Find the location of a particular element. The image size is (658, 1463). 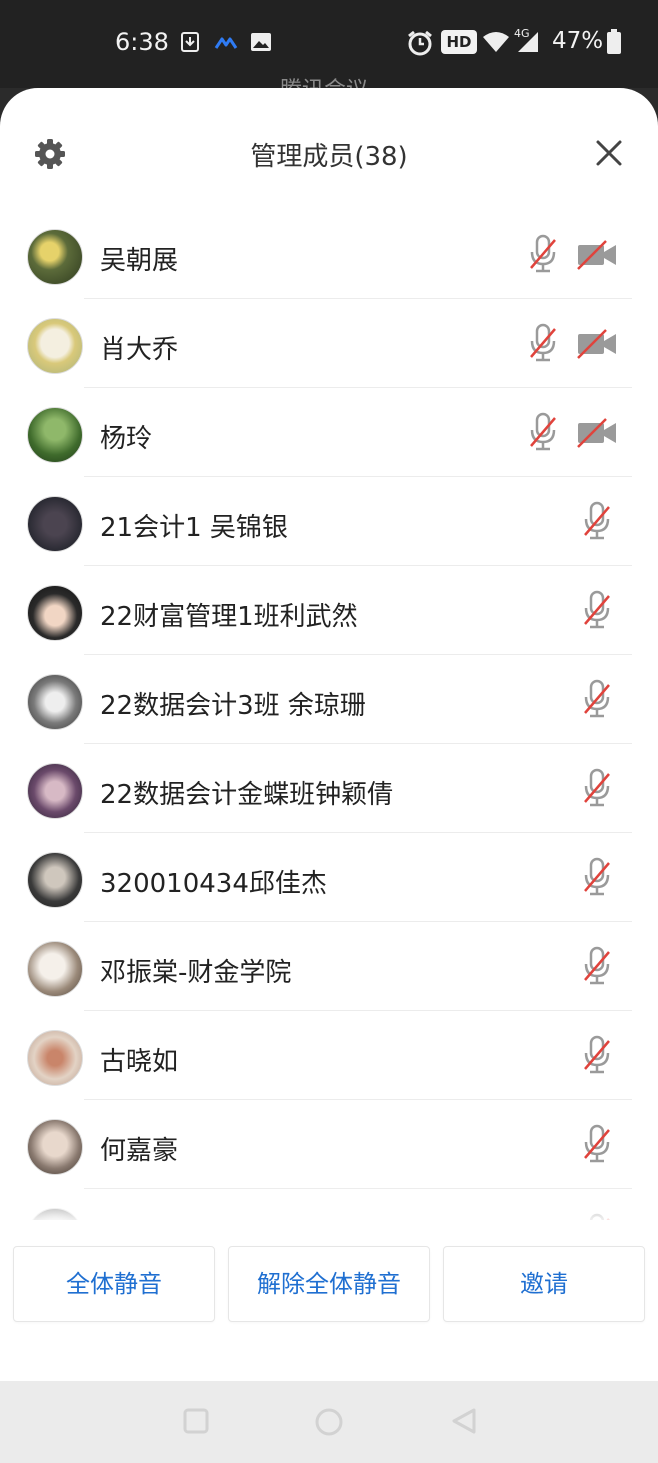

member-name: 21会计1 吴锦银 is located at coordinates (194, 528).